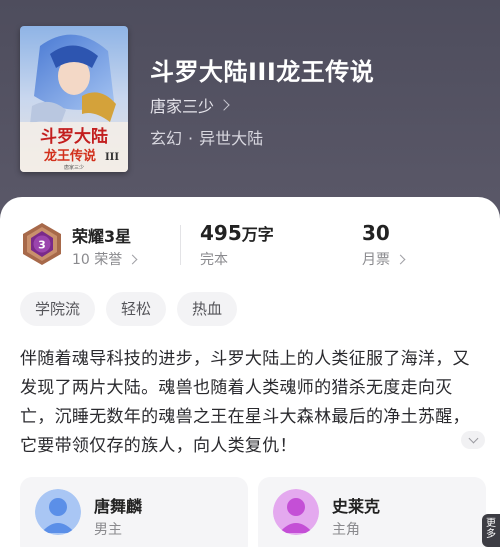 The height and width of the screenshot is (547, 500). I want to click on tag-list: 学院流 轻松 热血, so click(129, 309).